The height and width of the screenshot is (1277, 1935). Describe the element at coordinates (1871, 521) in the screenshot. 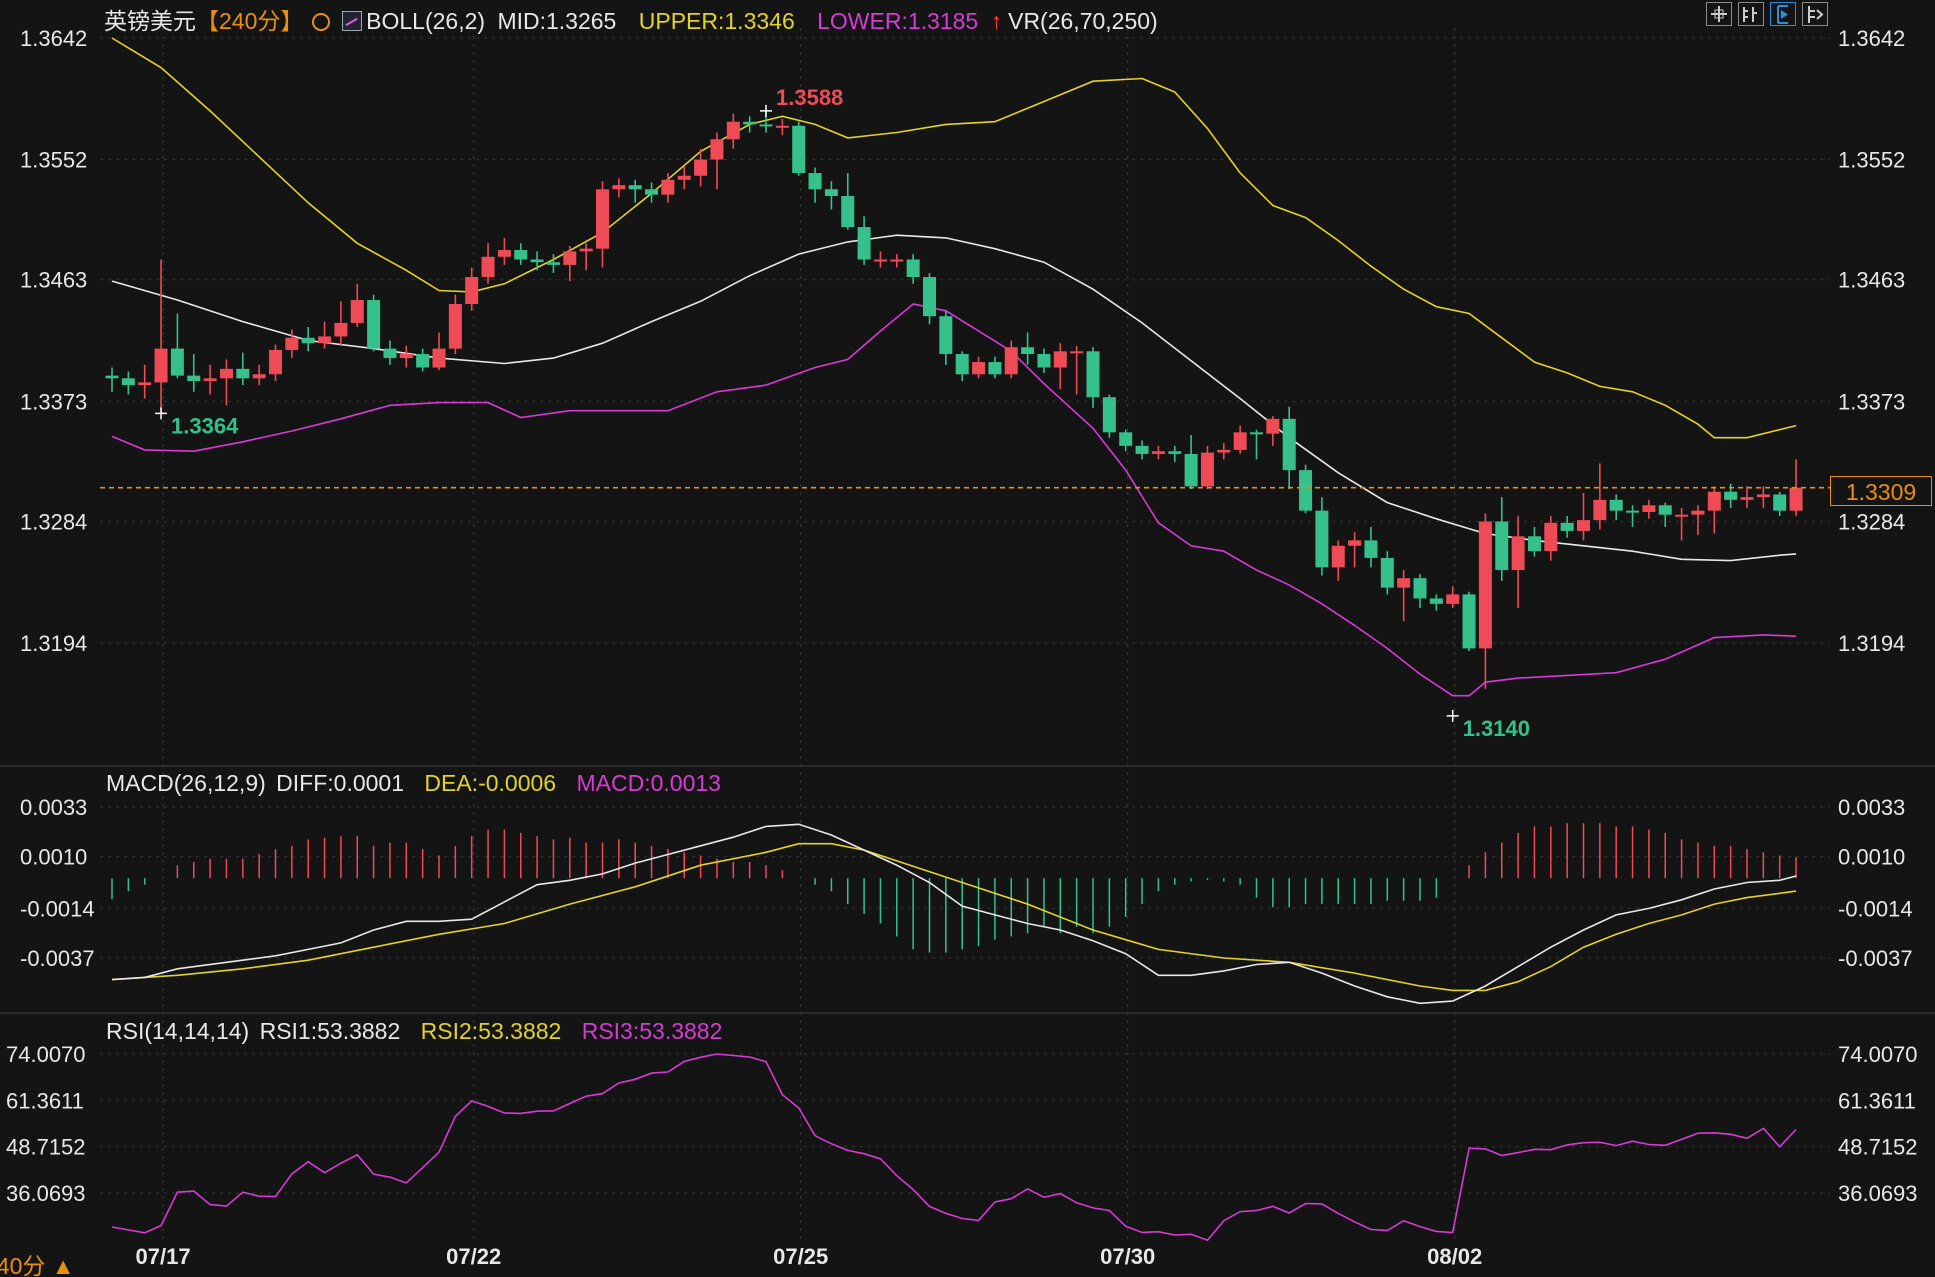

I see `y-tick-label-right: 1.3284` at that location.